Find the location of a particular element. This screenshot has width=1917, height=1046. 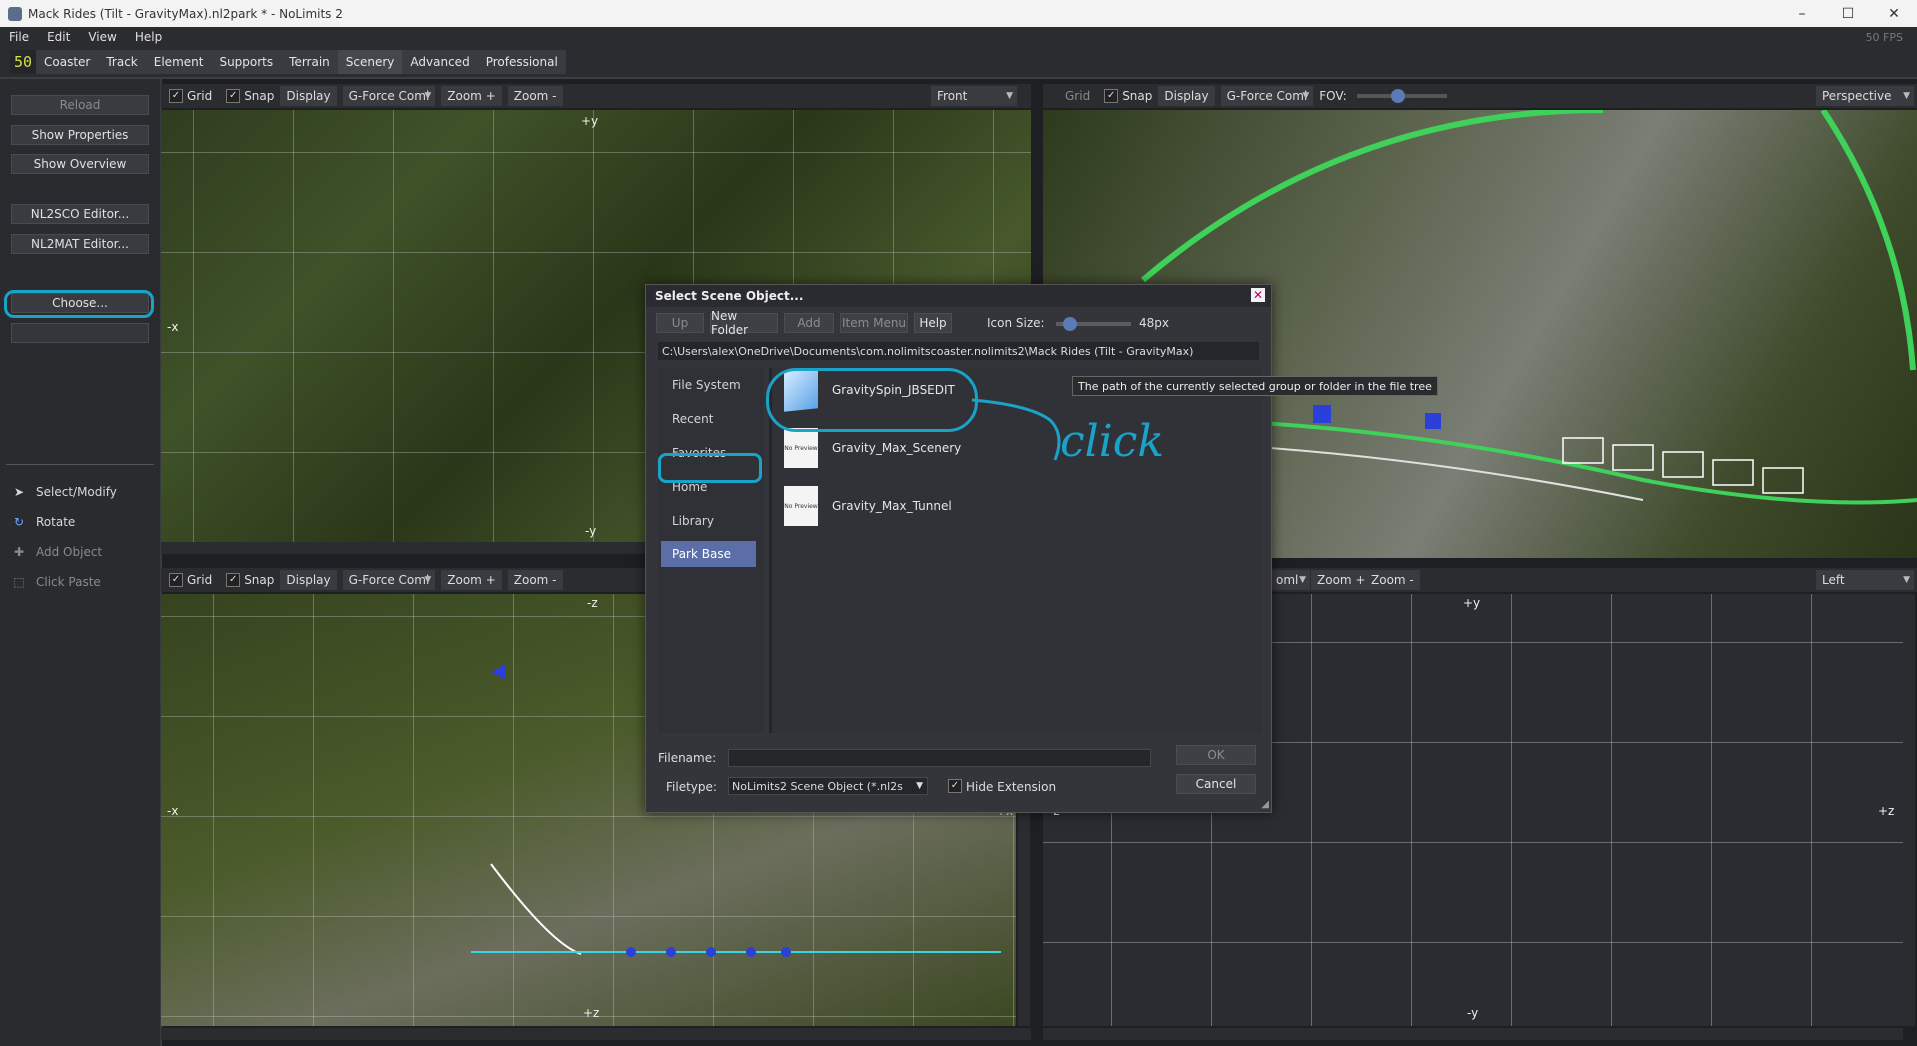

hide-extension-checkbox: ✓ is located at coordinates (955, 786).